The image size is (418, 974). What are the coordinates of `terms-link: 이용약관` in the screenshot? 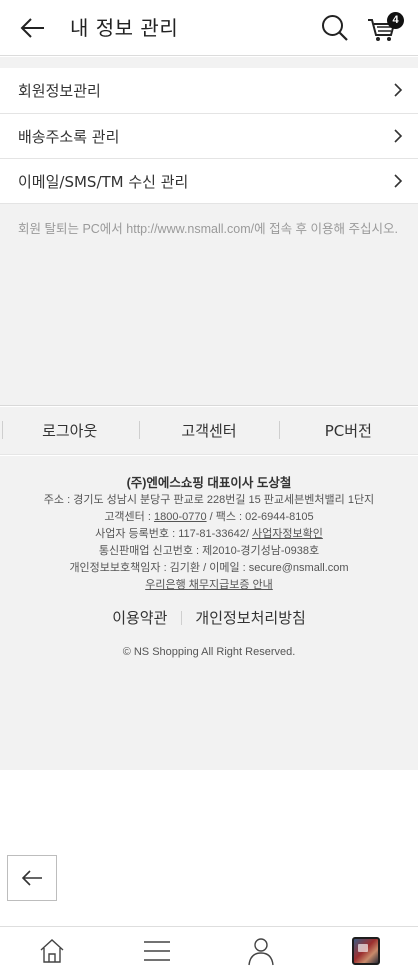 It's located at (139, 618).